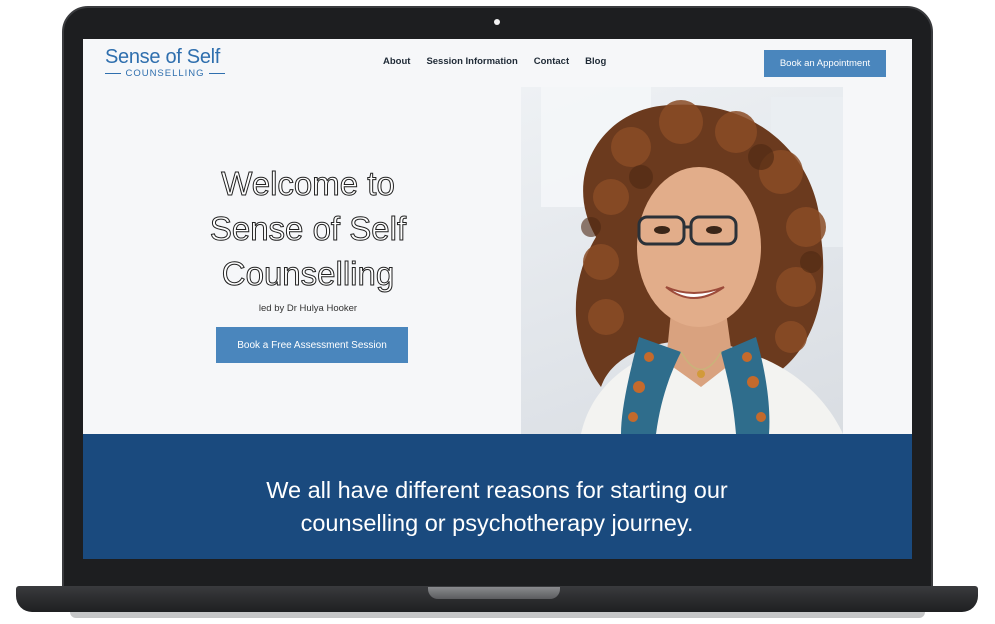 This screenshot has height=624, width=995. Describe the element at coordinates (497, 615) in the screenshot. I see `laptop-shadow` at that location.